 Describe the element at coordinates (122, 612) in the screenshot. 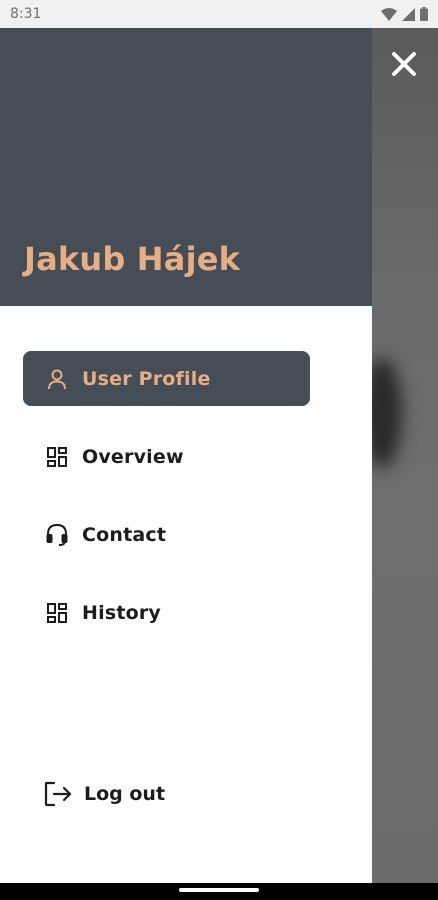

I see `menu-item-label: History` at that location.